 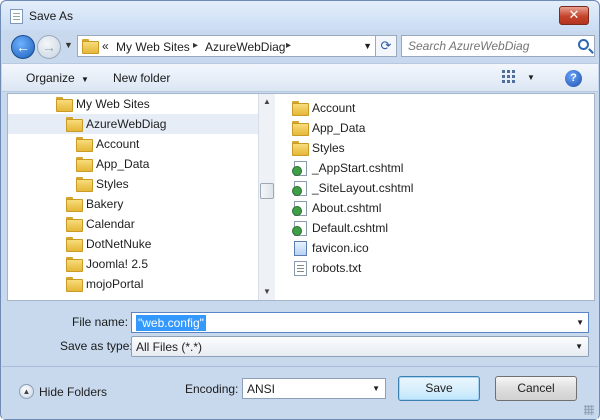 I want to click on tree-item-label: Calendar, so click(x=110, y=224).